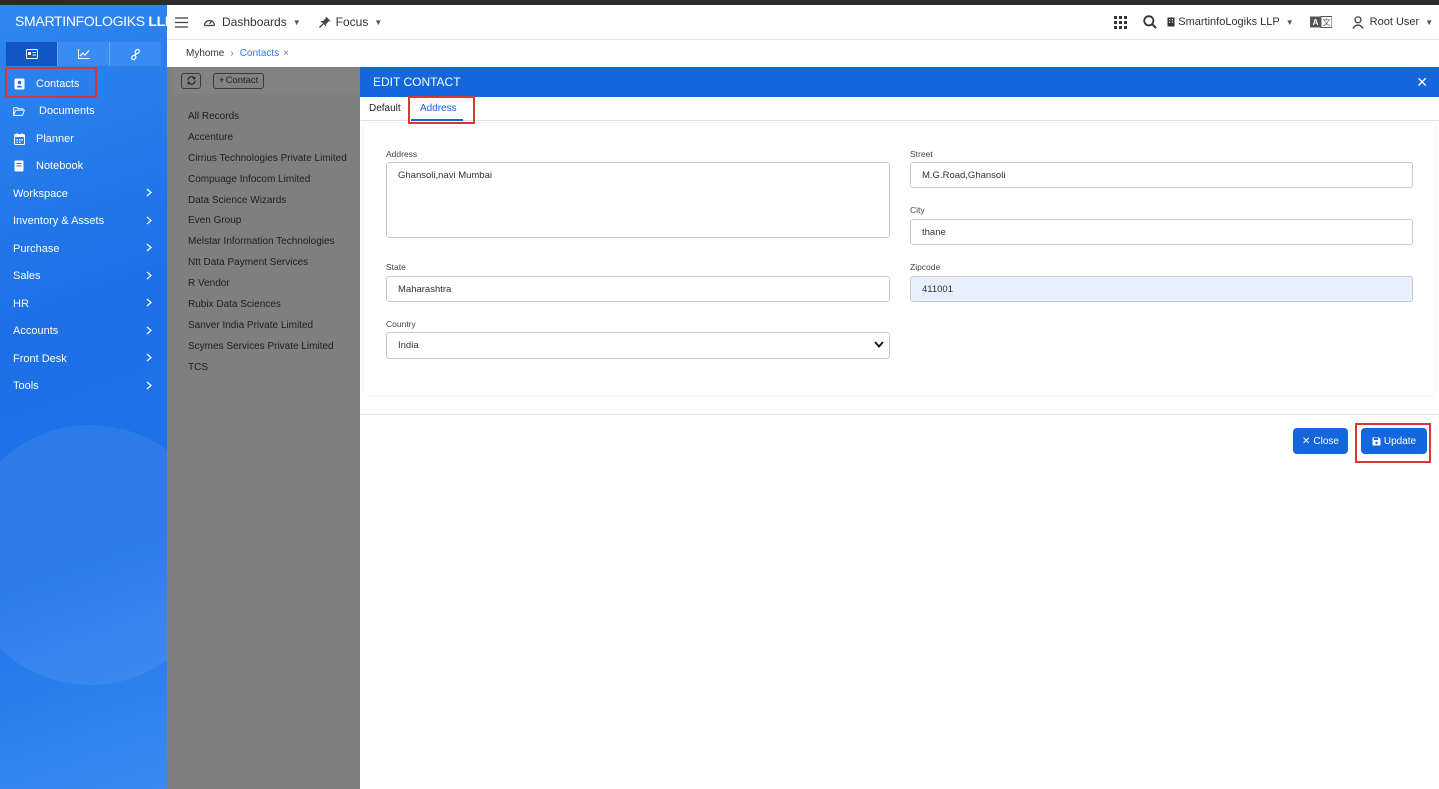 This screenshot has height=789, width=1439. I want to click on sidebar-item-accounts: Accounts, so click(83, 332).